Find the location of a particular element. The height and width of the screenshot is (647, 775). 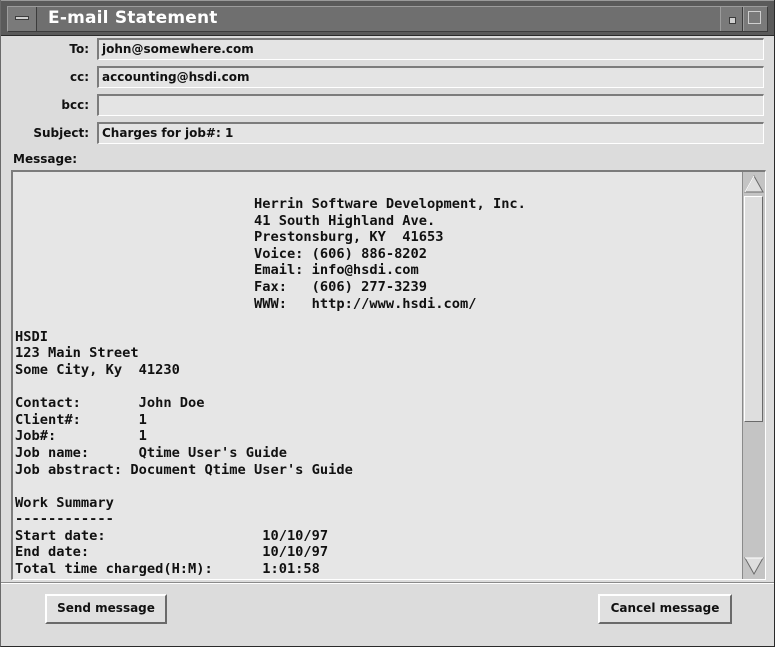

maximize-button is located at coordinates (755, 19).